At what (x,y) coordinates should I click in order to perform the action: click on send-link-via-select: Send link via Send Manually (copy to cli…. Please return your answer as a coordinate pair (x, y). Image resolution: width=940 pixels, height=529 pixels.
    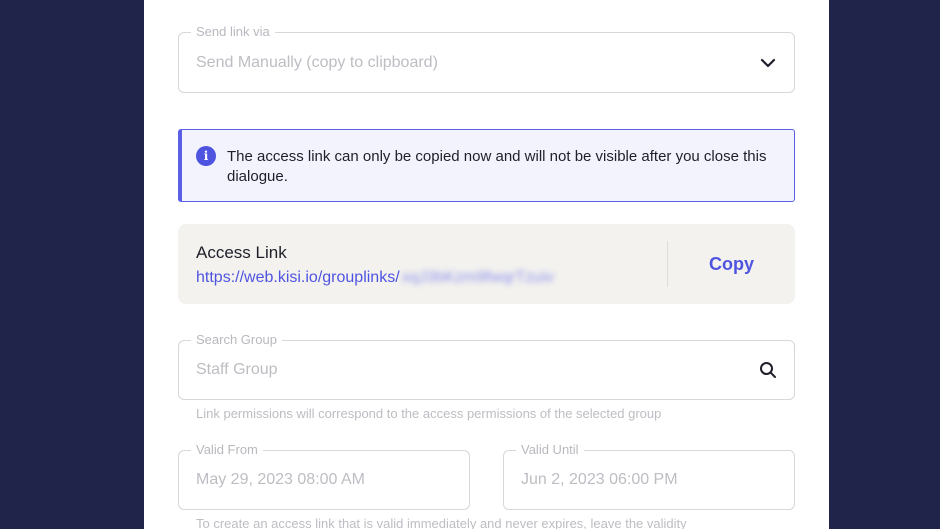
    Looking at the image, I should click on (486, 58).